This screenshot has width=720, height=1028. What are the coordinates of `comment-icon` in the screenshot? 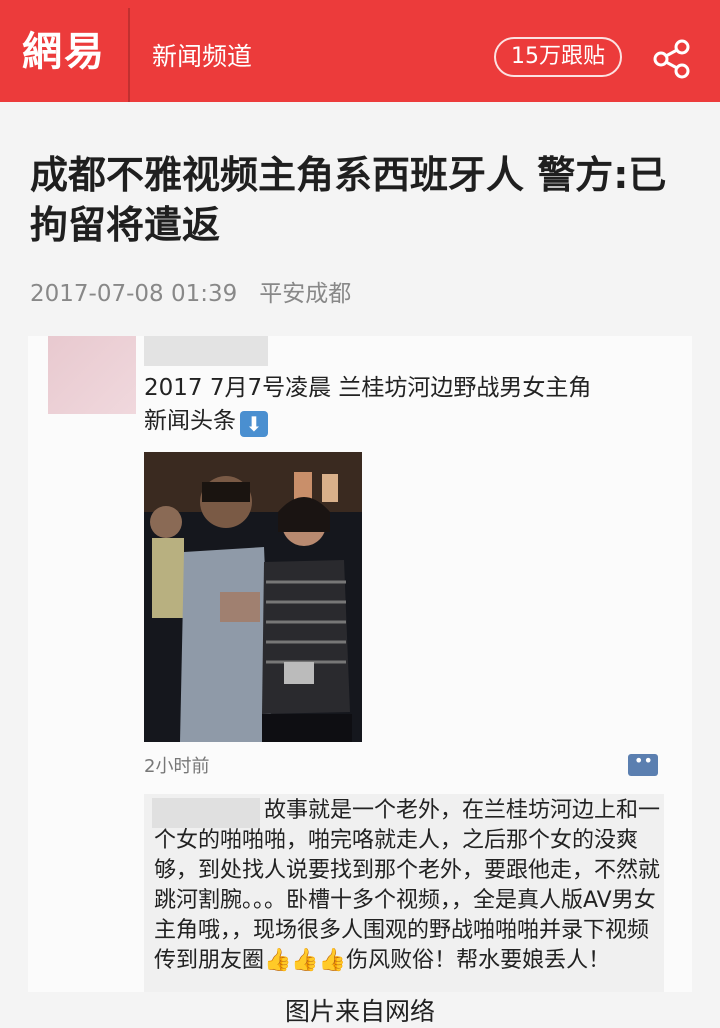 It's located at (643, 763).